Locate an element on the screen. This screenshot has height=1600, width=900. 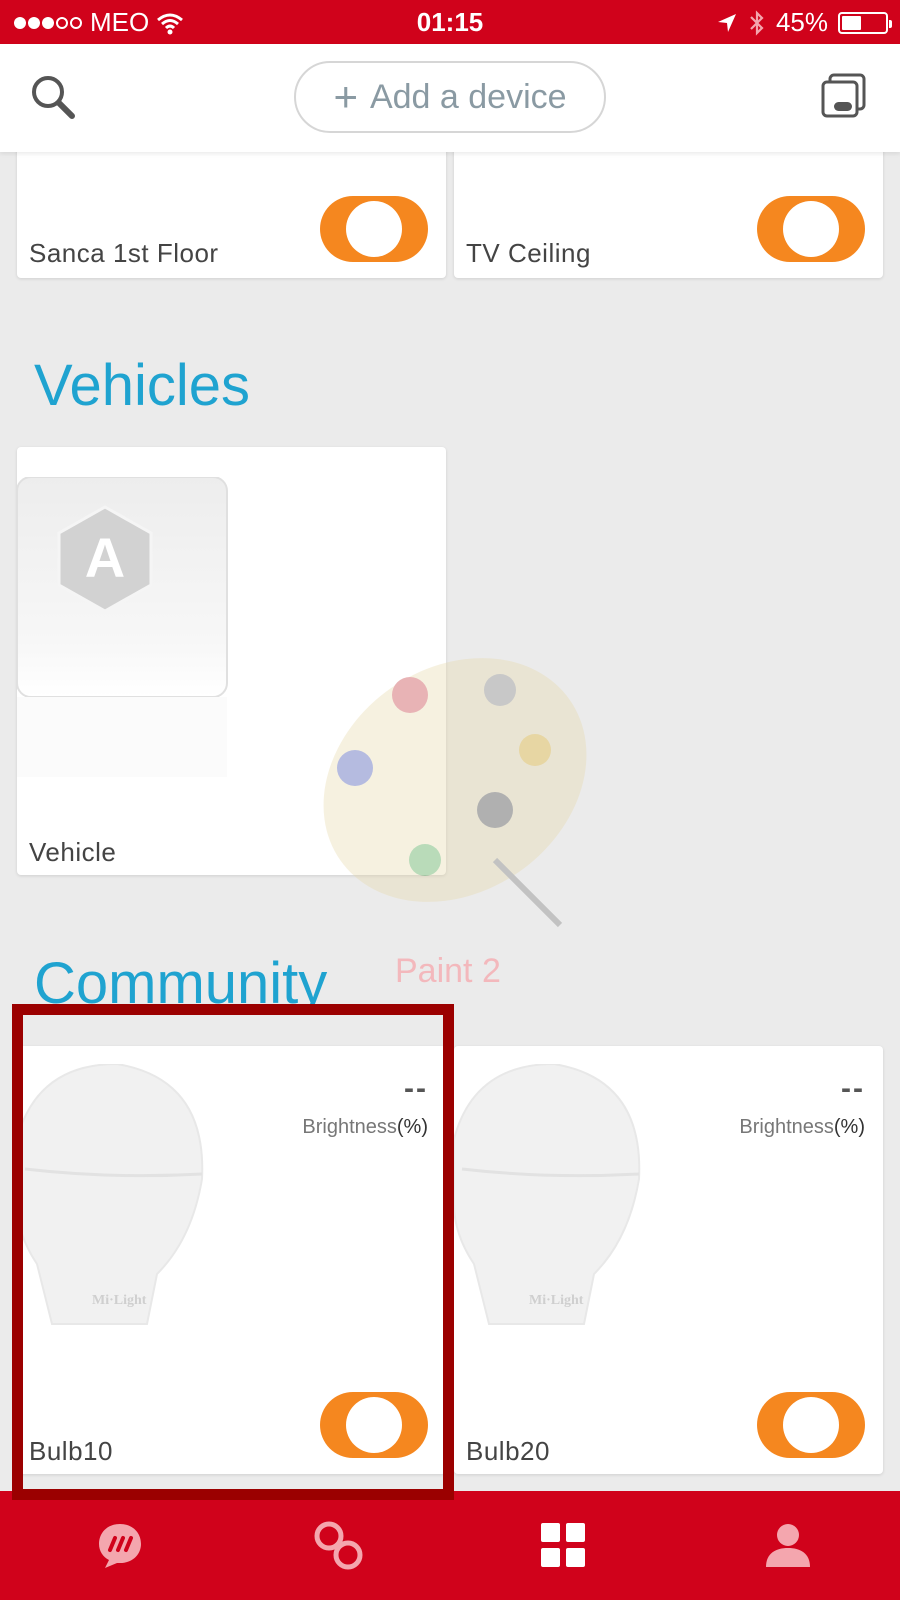
search-button is located at coordinates (54, 98).